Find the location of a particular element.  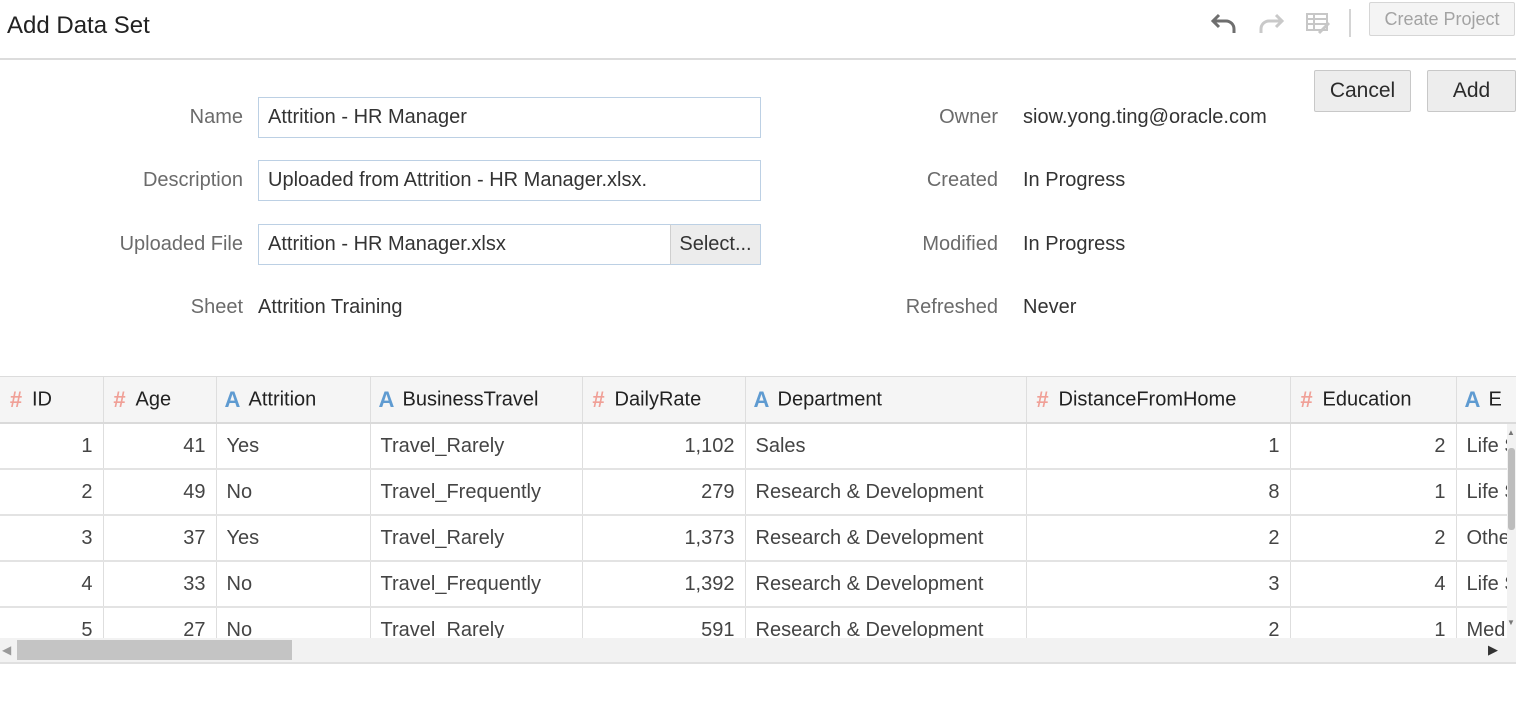

column-header: # ID is located at coordinates (52, 400).